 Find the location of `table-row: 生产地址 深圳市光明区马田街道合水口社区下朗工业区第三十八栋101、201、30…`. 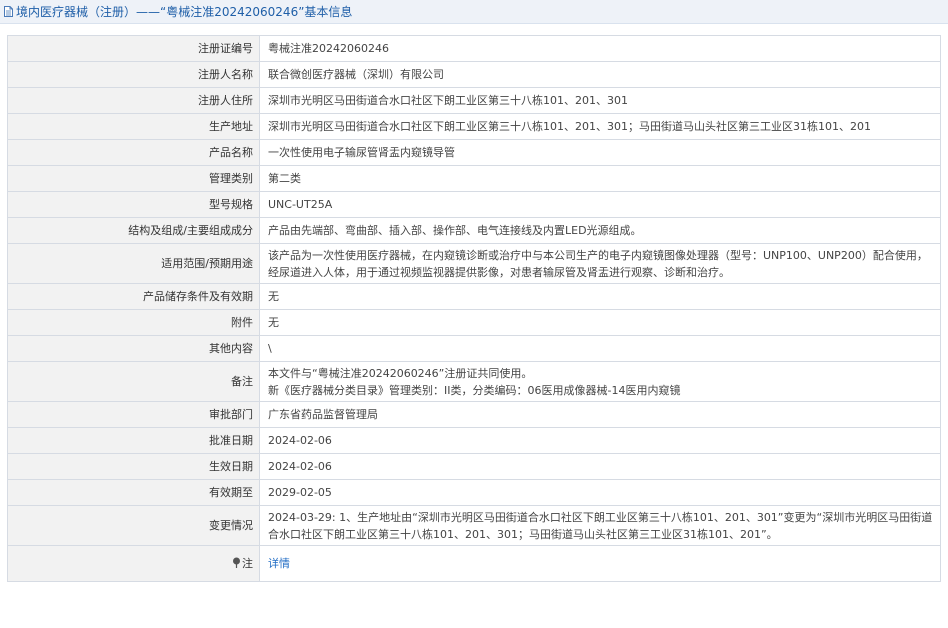

table-row: 生产地址 深圳市光明区马田街道合水口社区下朗工业区第三十八栋101、201、30… is located at coordinates (474, 126).